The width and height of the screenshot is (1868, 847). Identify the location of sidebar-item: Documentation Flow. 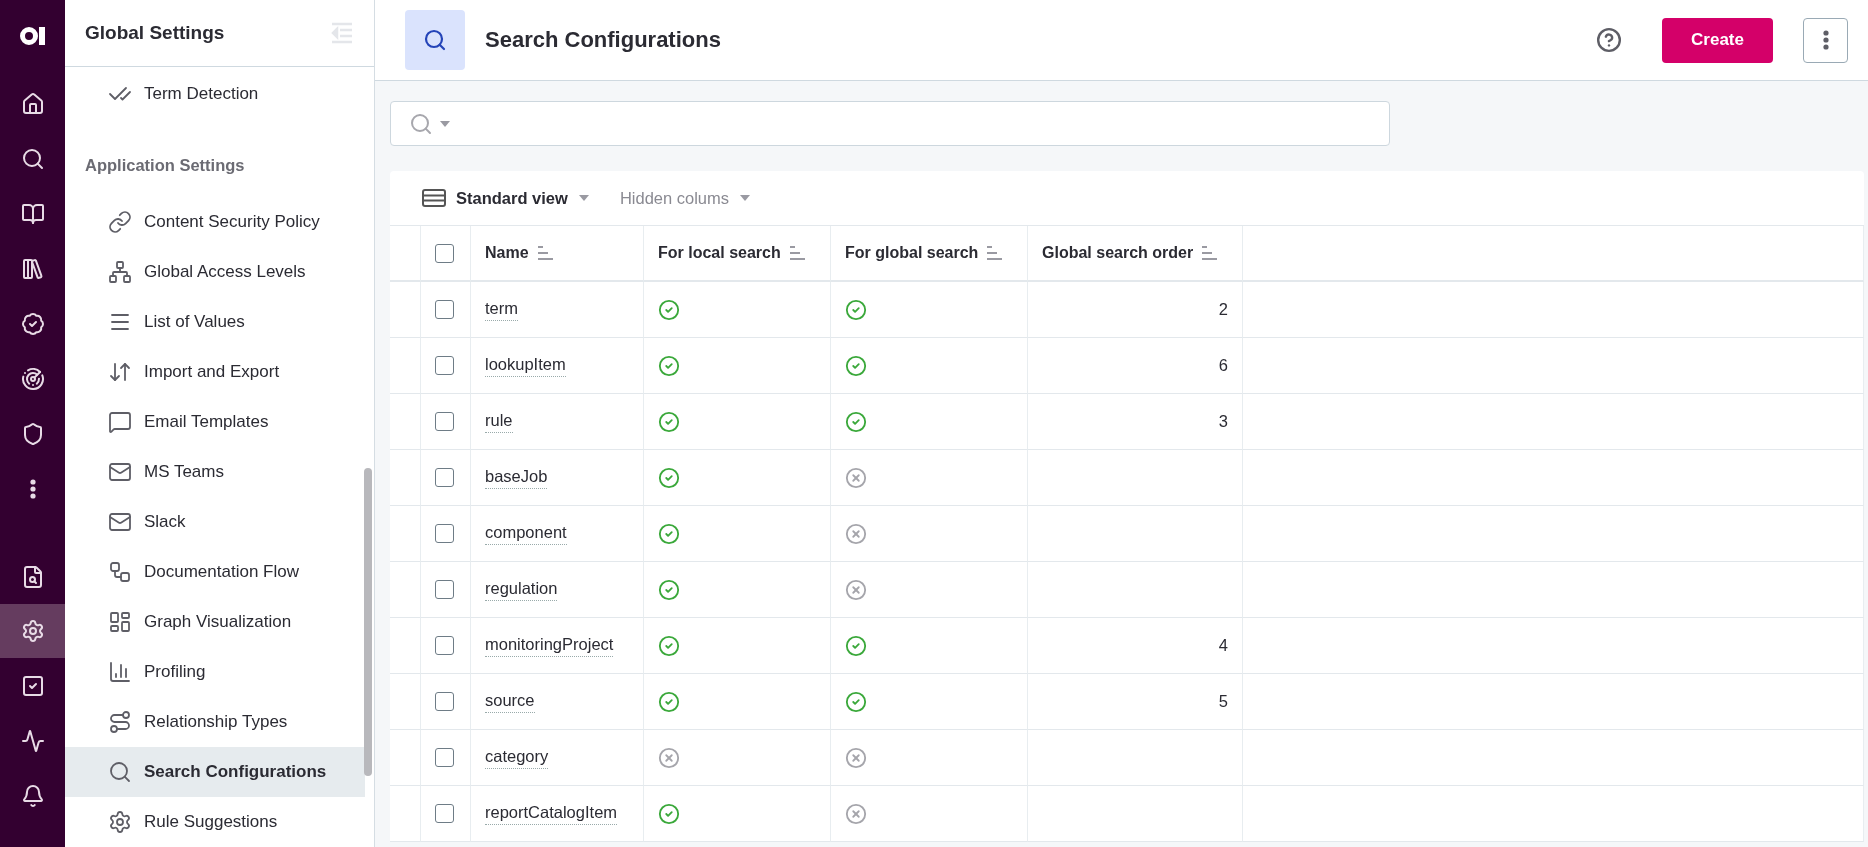
(215, 572).